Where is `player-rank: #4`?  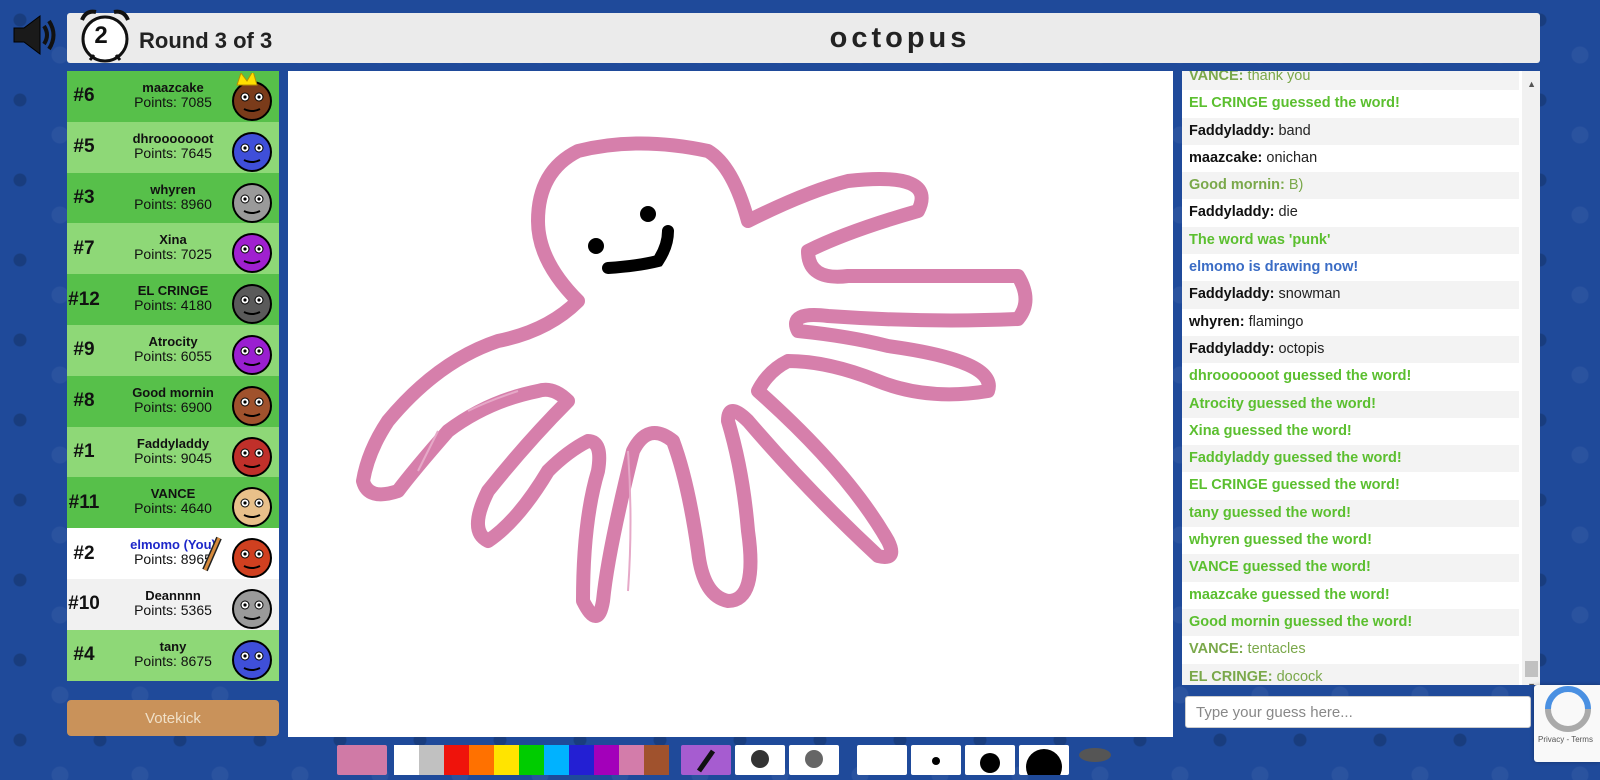 player-rank: #4 is located at coordinates (84, 655).